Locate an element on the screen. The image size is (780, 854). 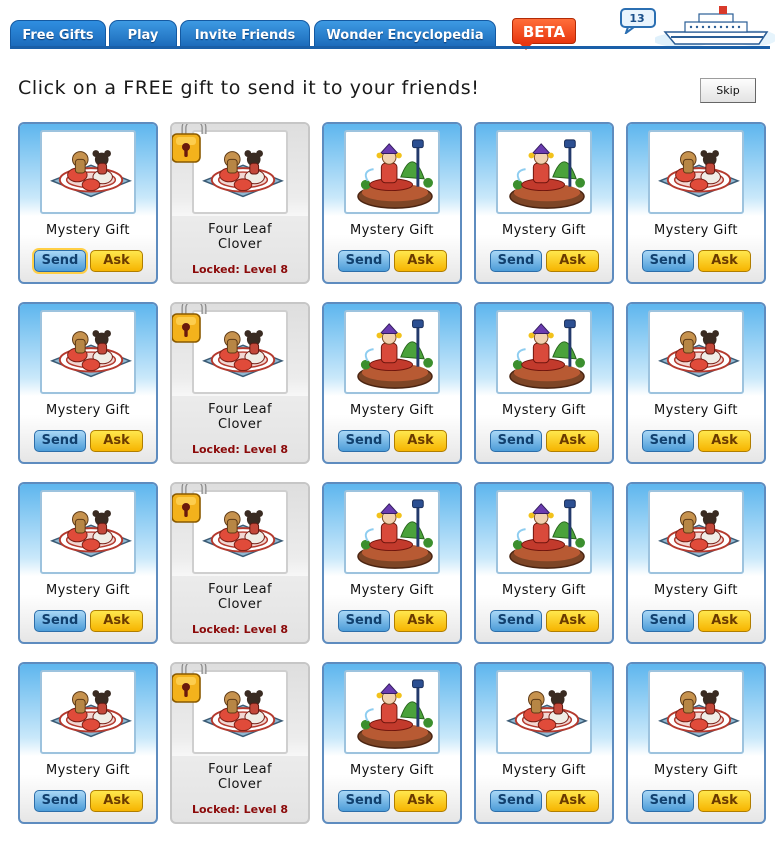
gift-name: Four Leaf Clover is located at coordinates (240, 237).